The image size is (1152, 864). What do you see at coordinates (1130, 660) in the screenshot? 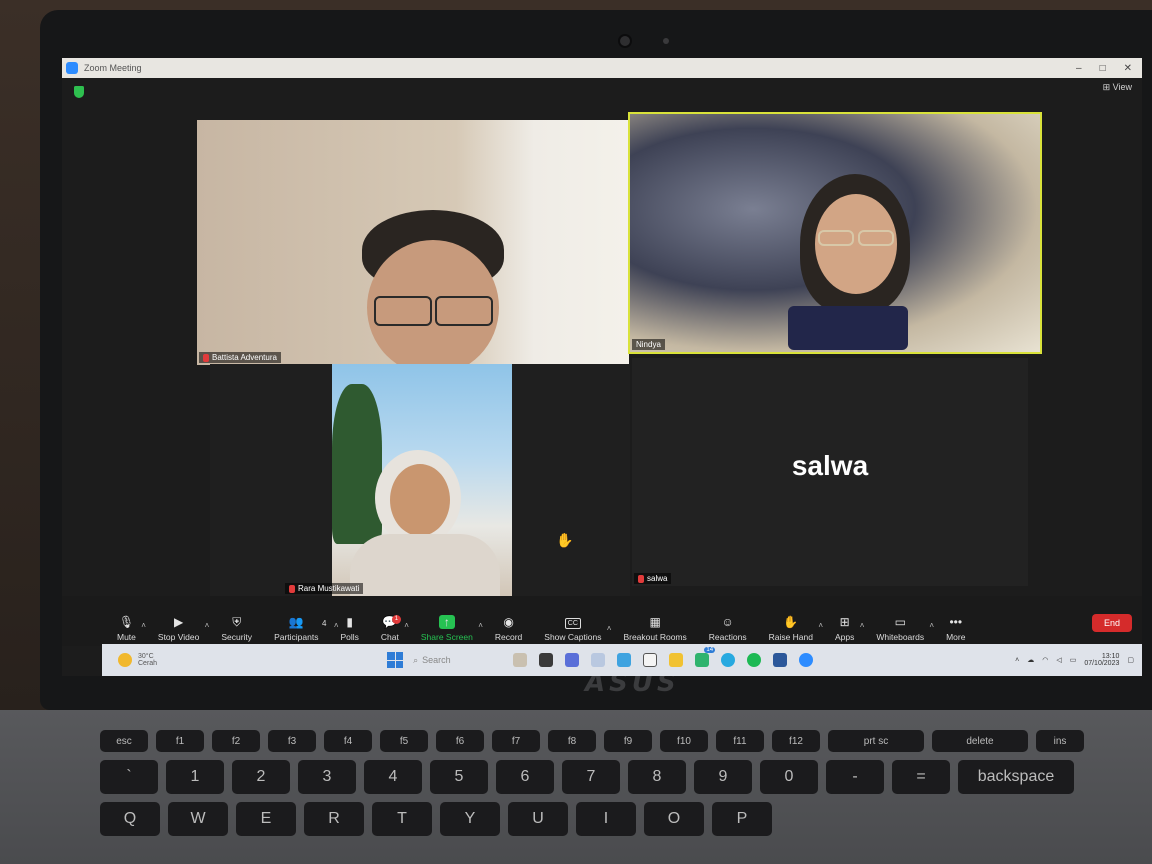
I see `notification-icon: ▢` at bounding box center [1130, 660].